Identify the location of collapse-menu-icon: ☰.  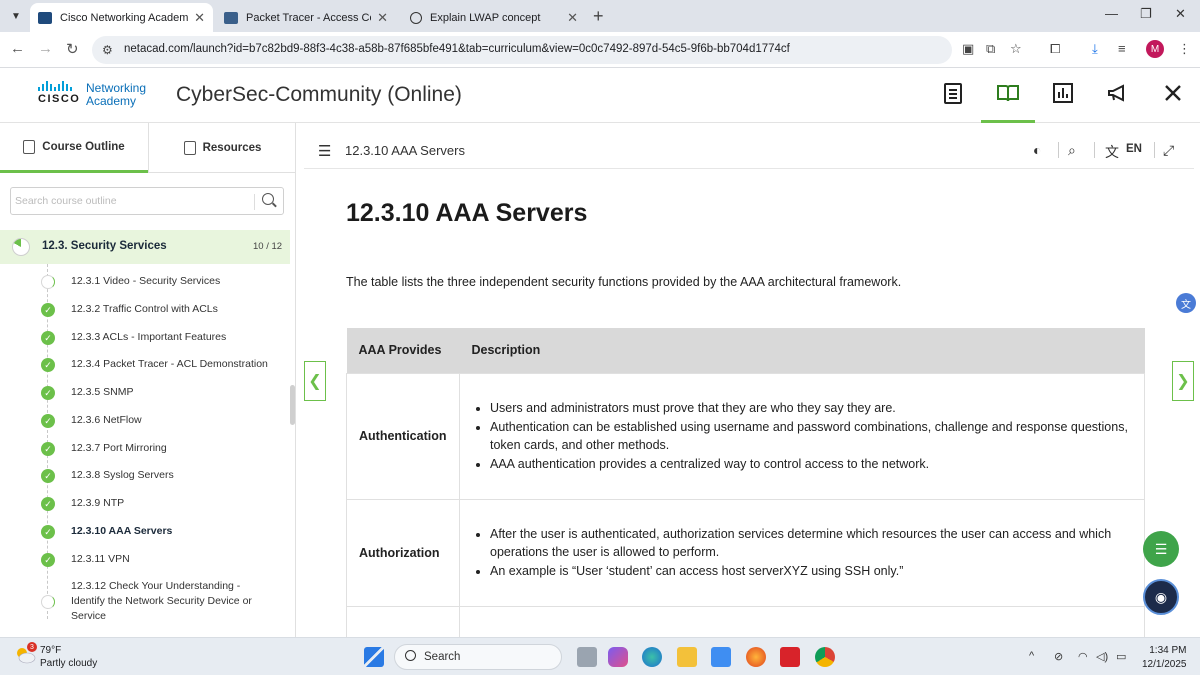
(324, 151).